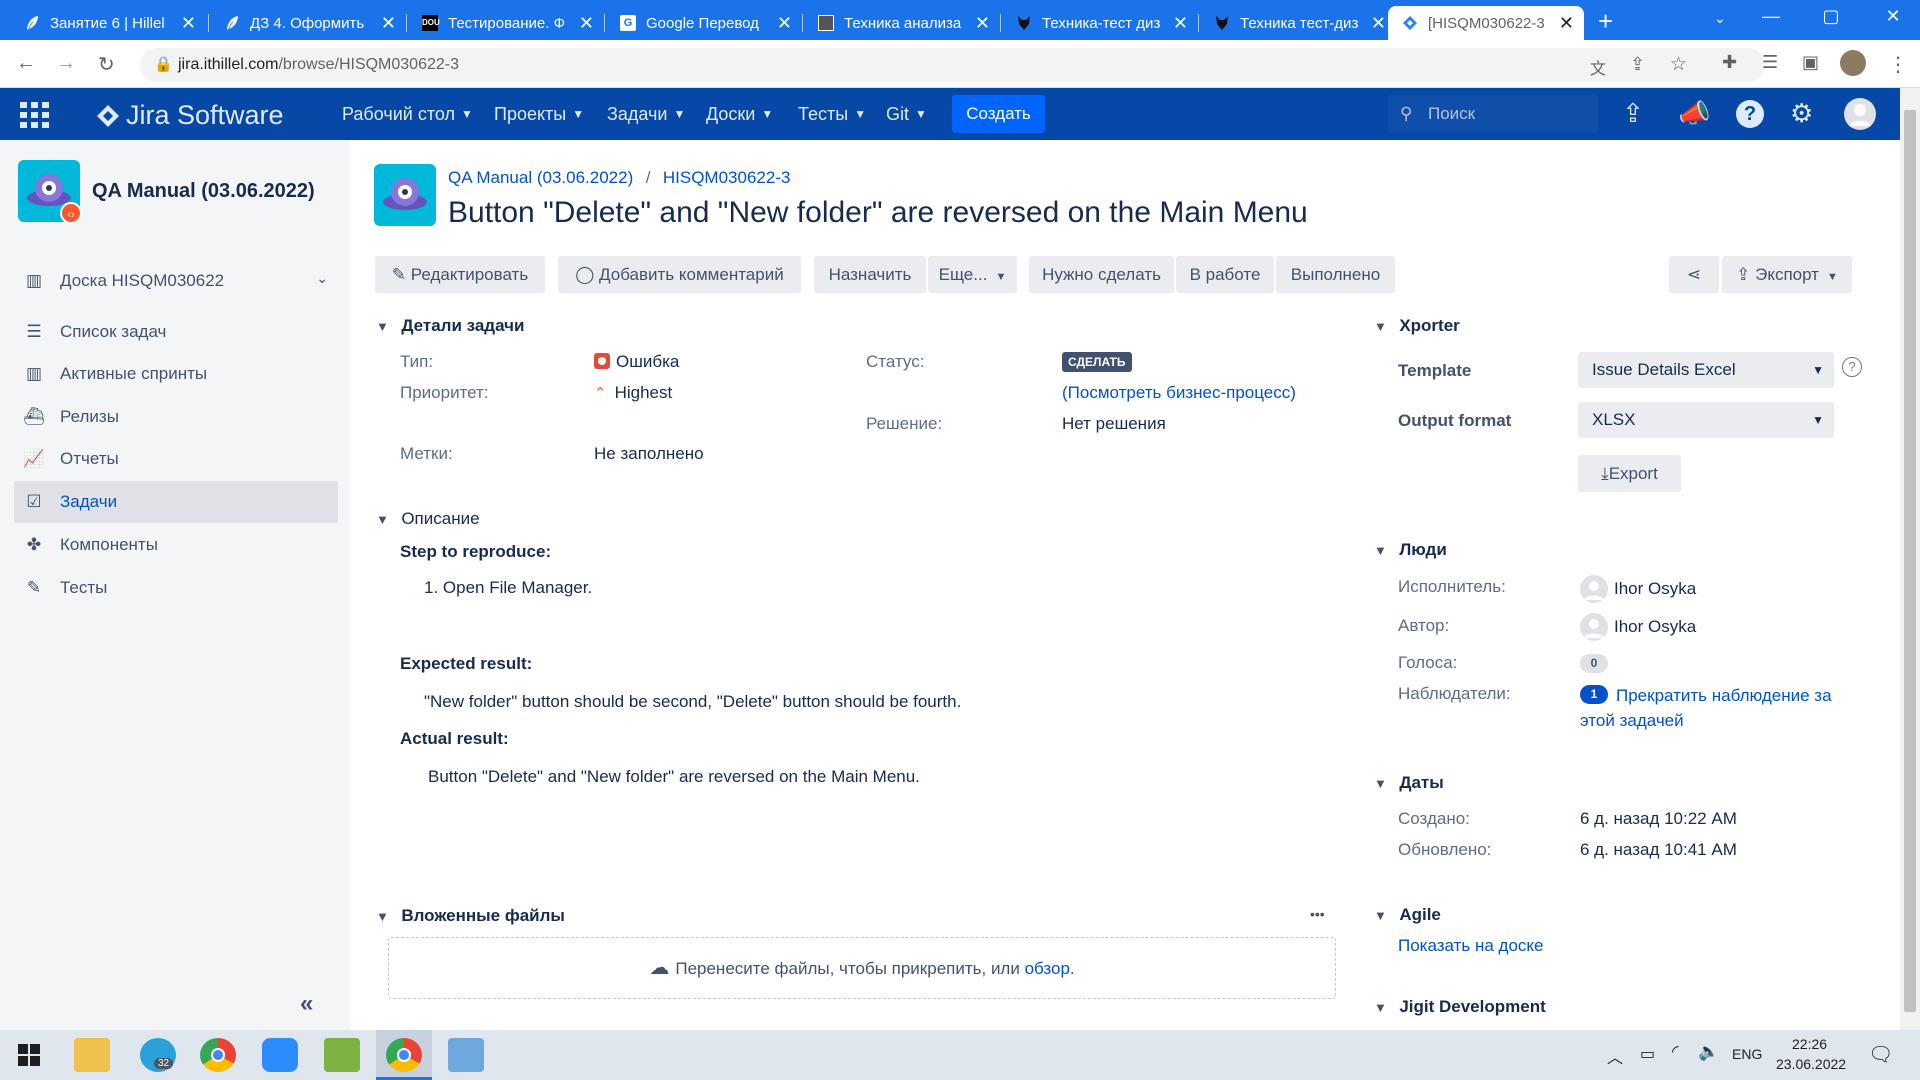 The image size is (1920, 1080). Describe the element at coordinates (1747, 1054) in the screenshot. I see `input-language: ENG` at that location.